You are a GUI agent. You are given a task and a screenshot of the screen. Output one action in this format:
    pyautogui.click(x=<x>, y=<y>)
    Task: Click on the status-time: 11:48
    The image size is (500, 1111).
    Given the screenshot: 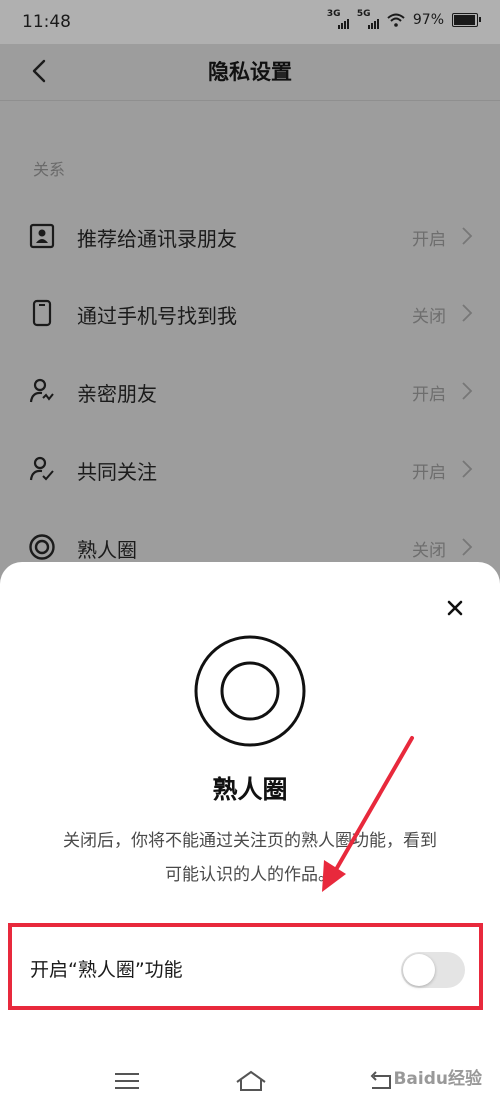 What is the action you would take?
    pyautogui.click(x=46, y=22)
    